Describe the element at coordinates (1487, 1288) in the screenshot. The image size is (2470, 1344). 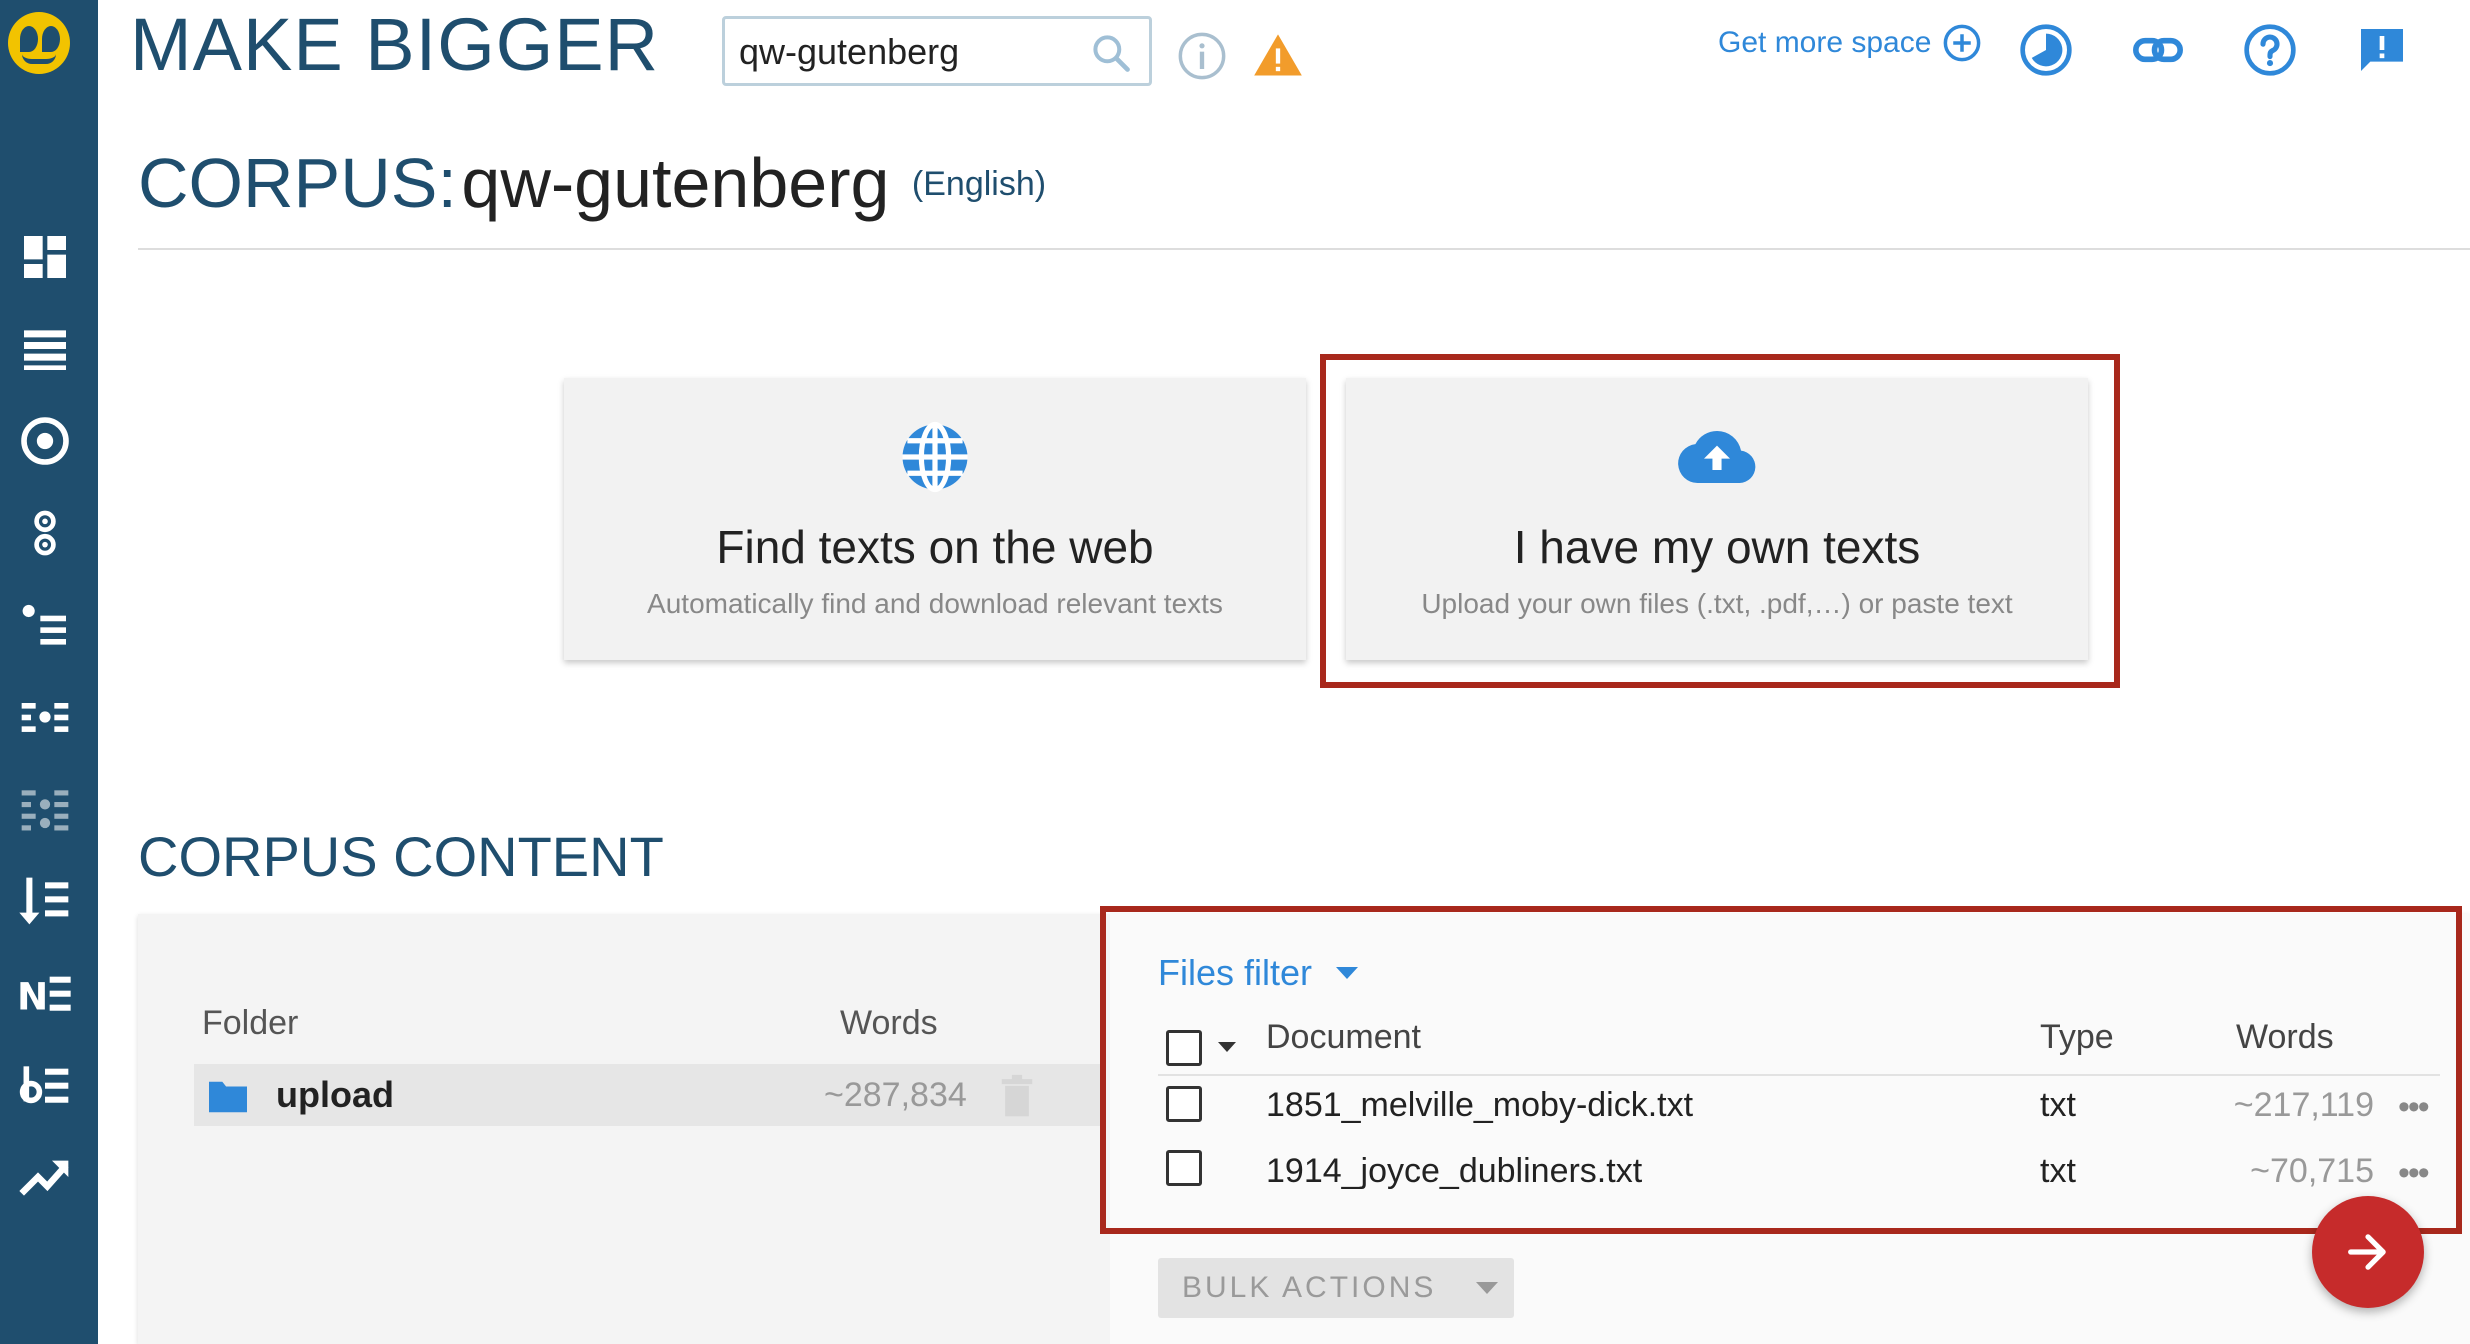
I see `chevron-down-icon` at that location.